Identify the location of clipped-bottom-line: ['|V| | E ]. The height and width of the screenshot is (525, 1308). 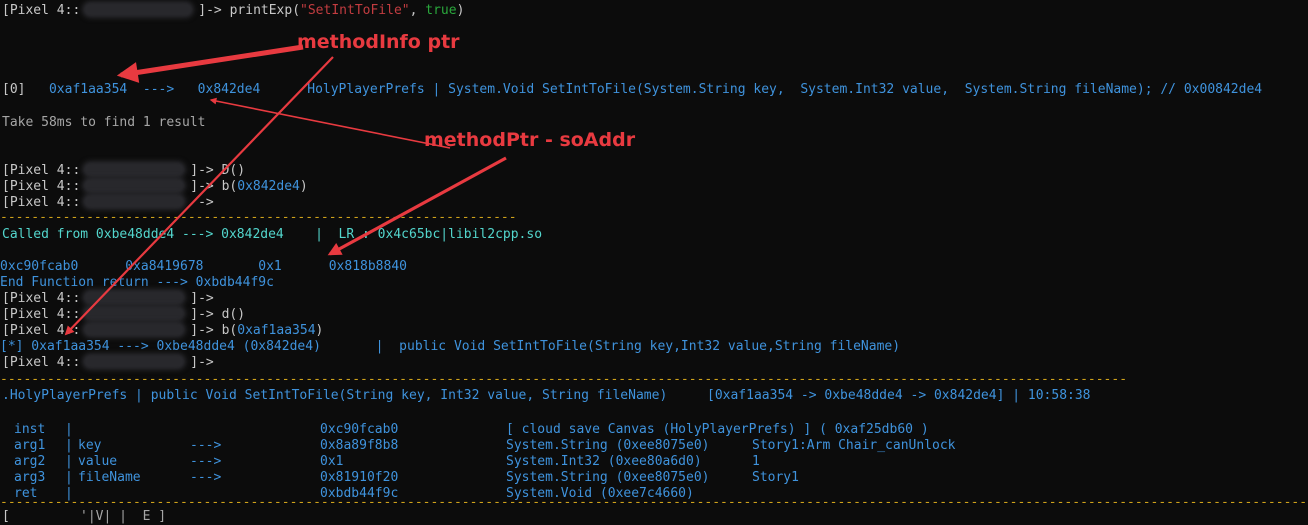
(84, 517).